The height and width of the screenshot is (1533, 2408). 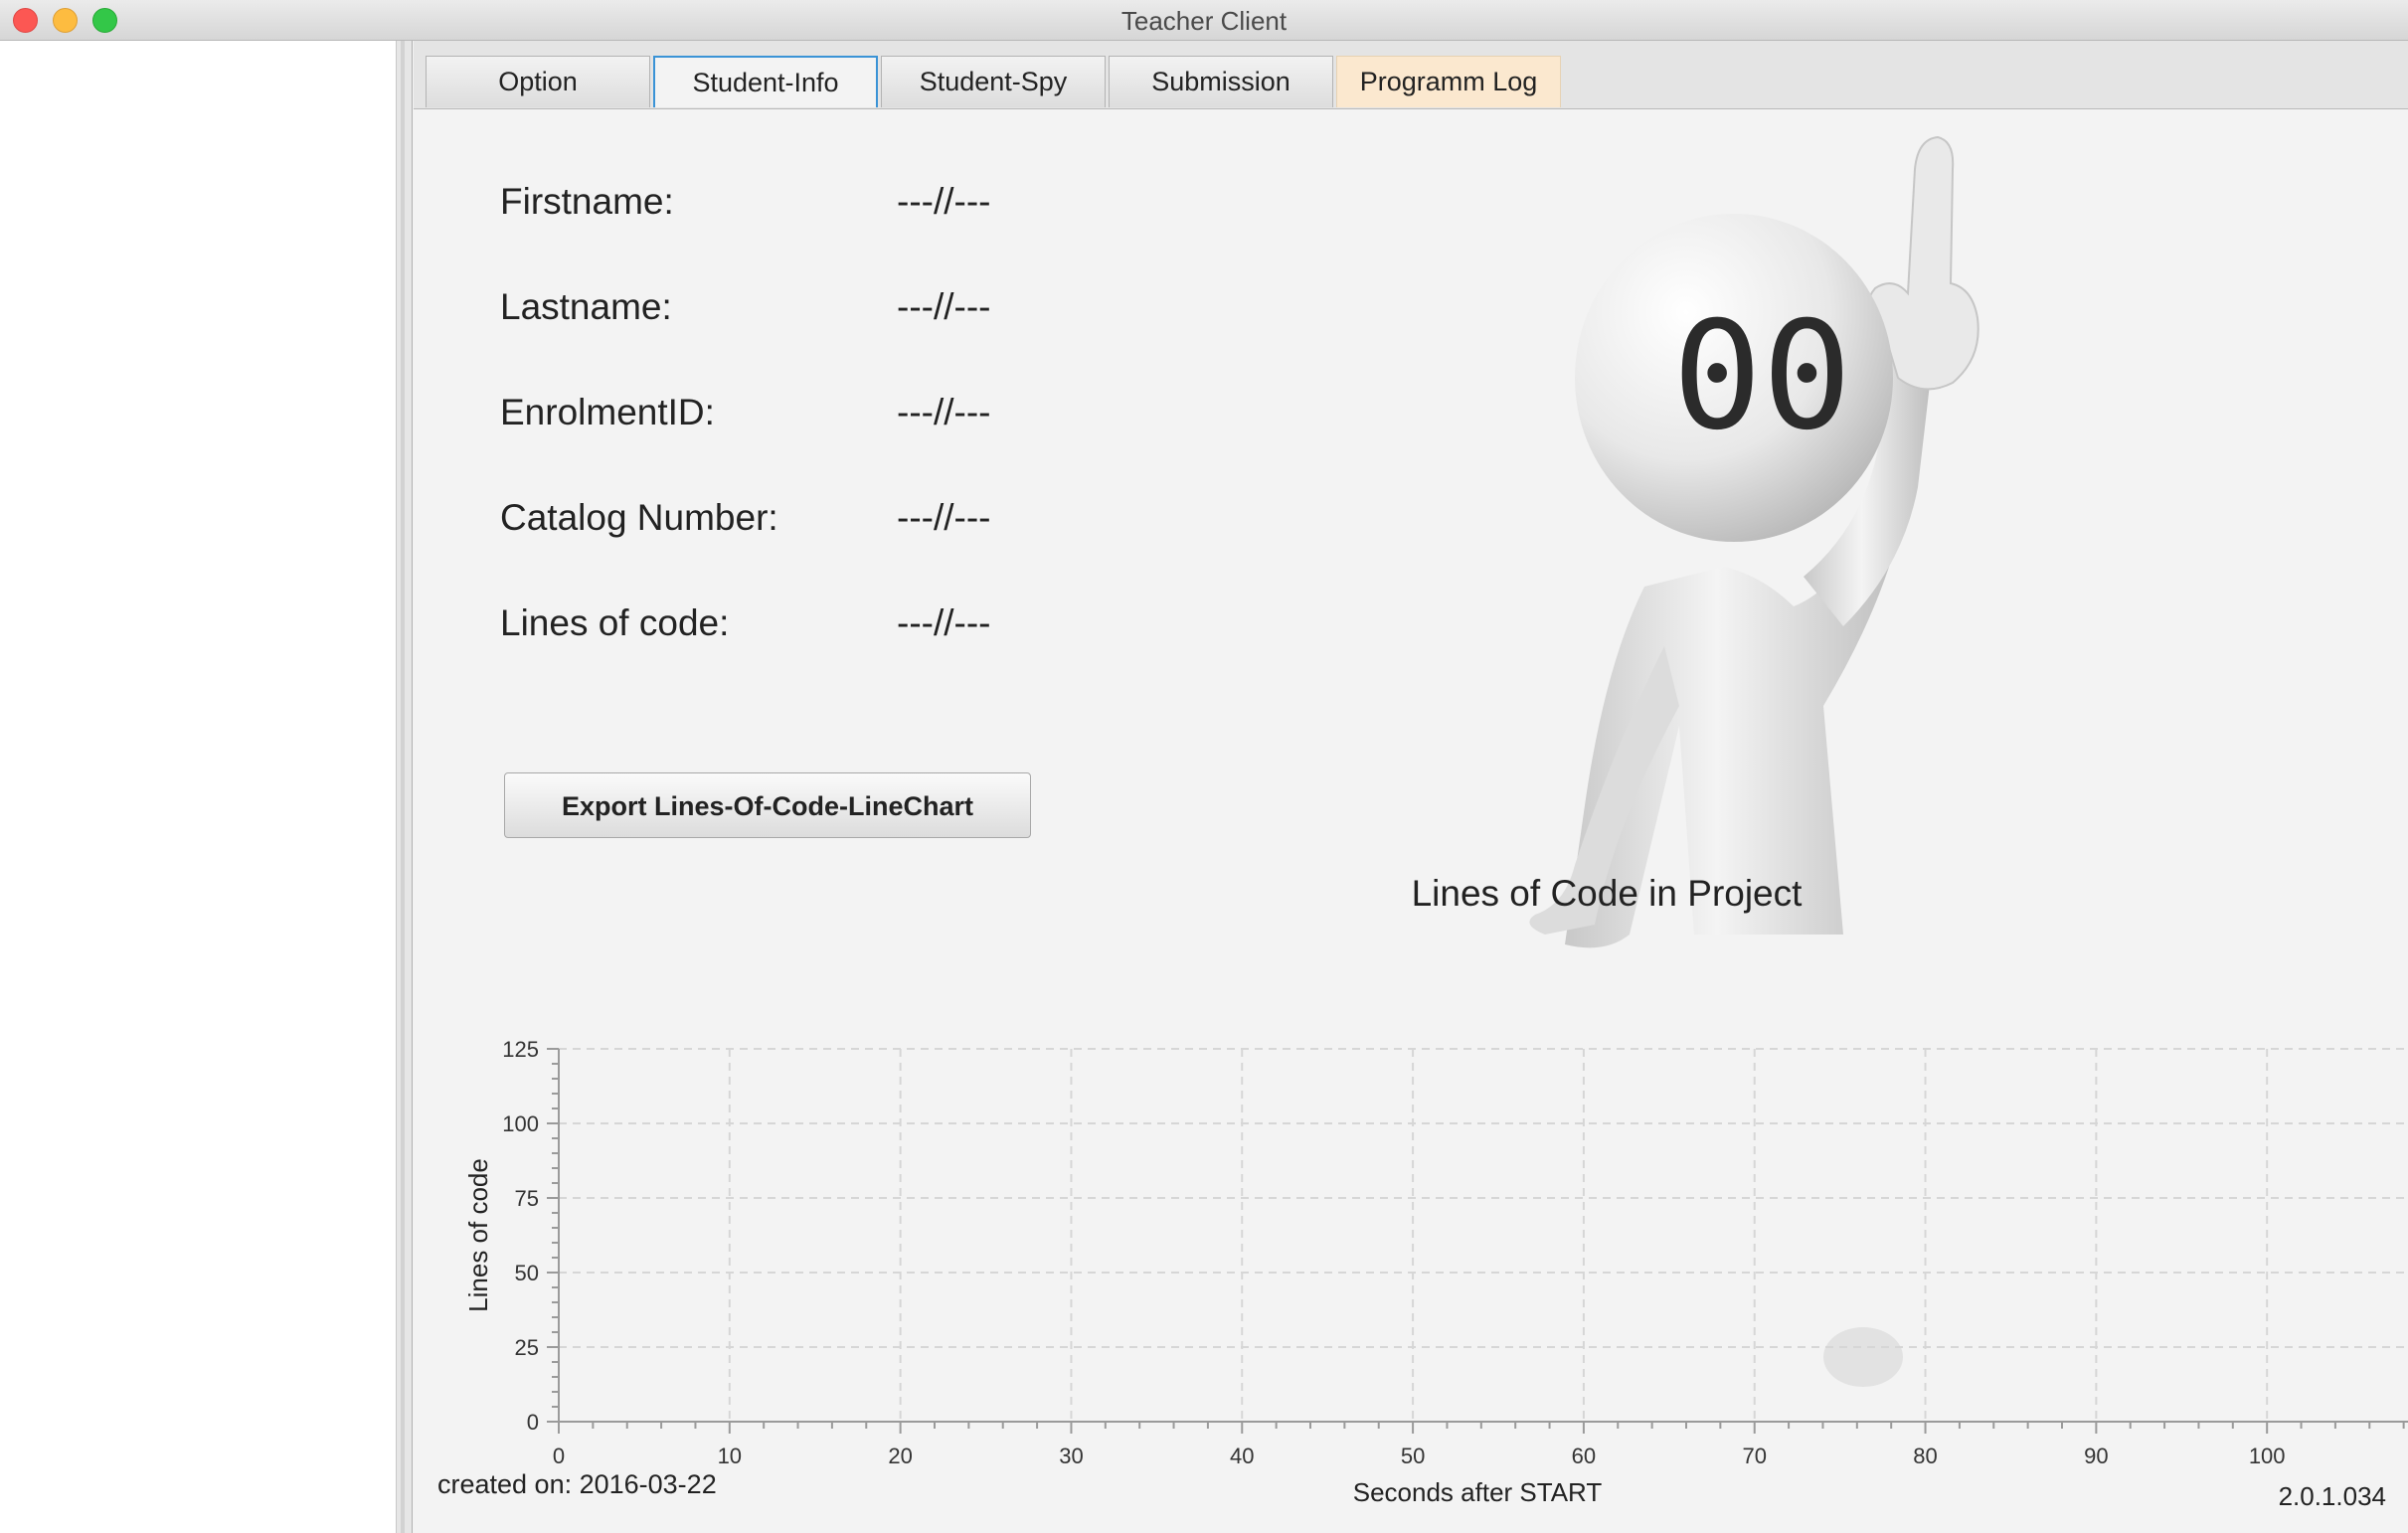 What do you see at coordinates (533, 1423) in the screenshot?
I see `y-tick-label: 0` at bounding box center [533, 1423].